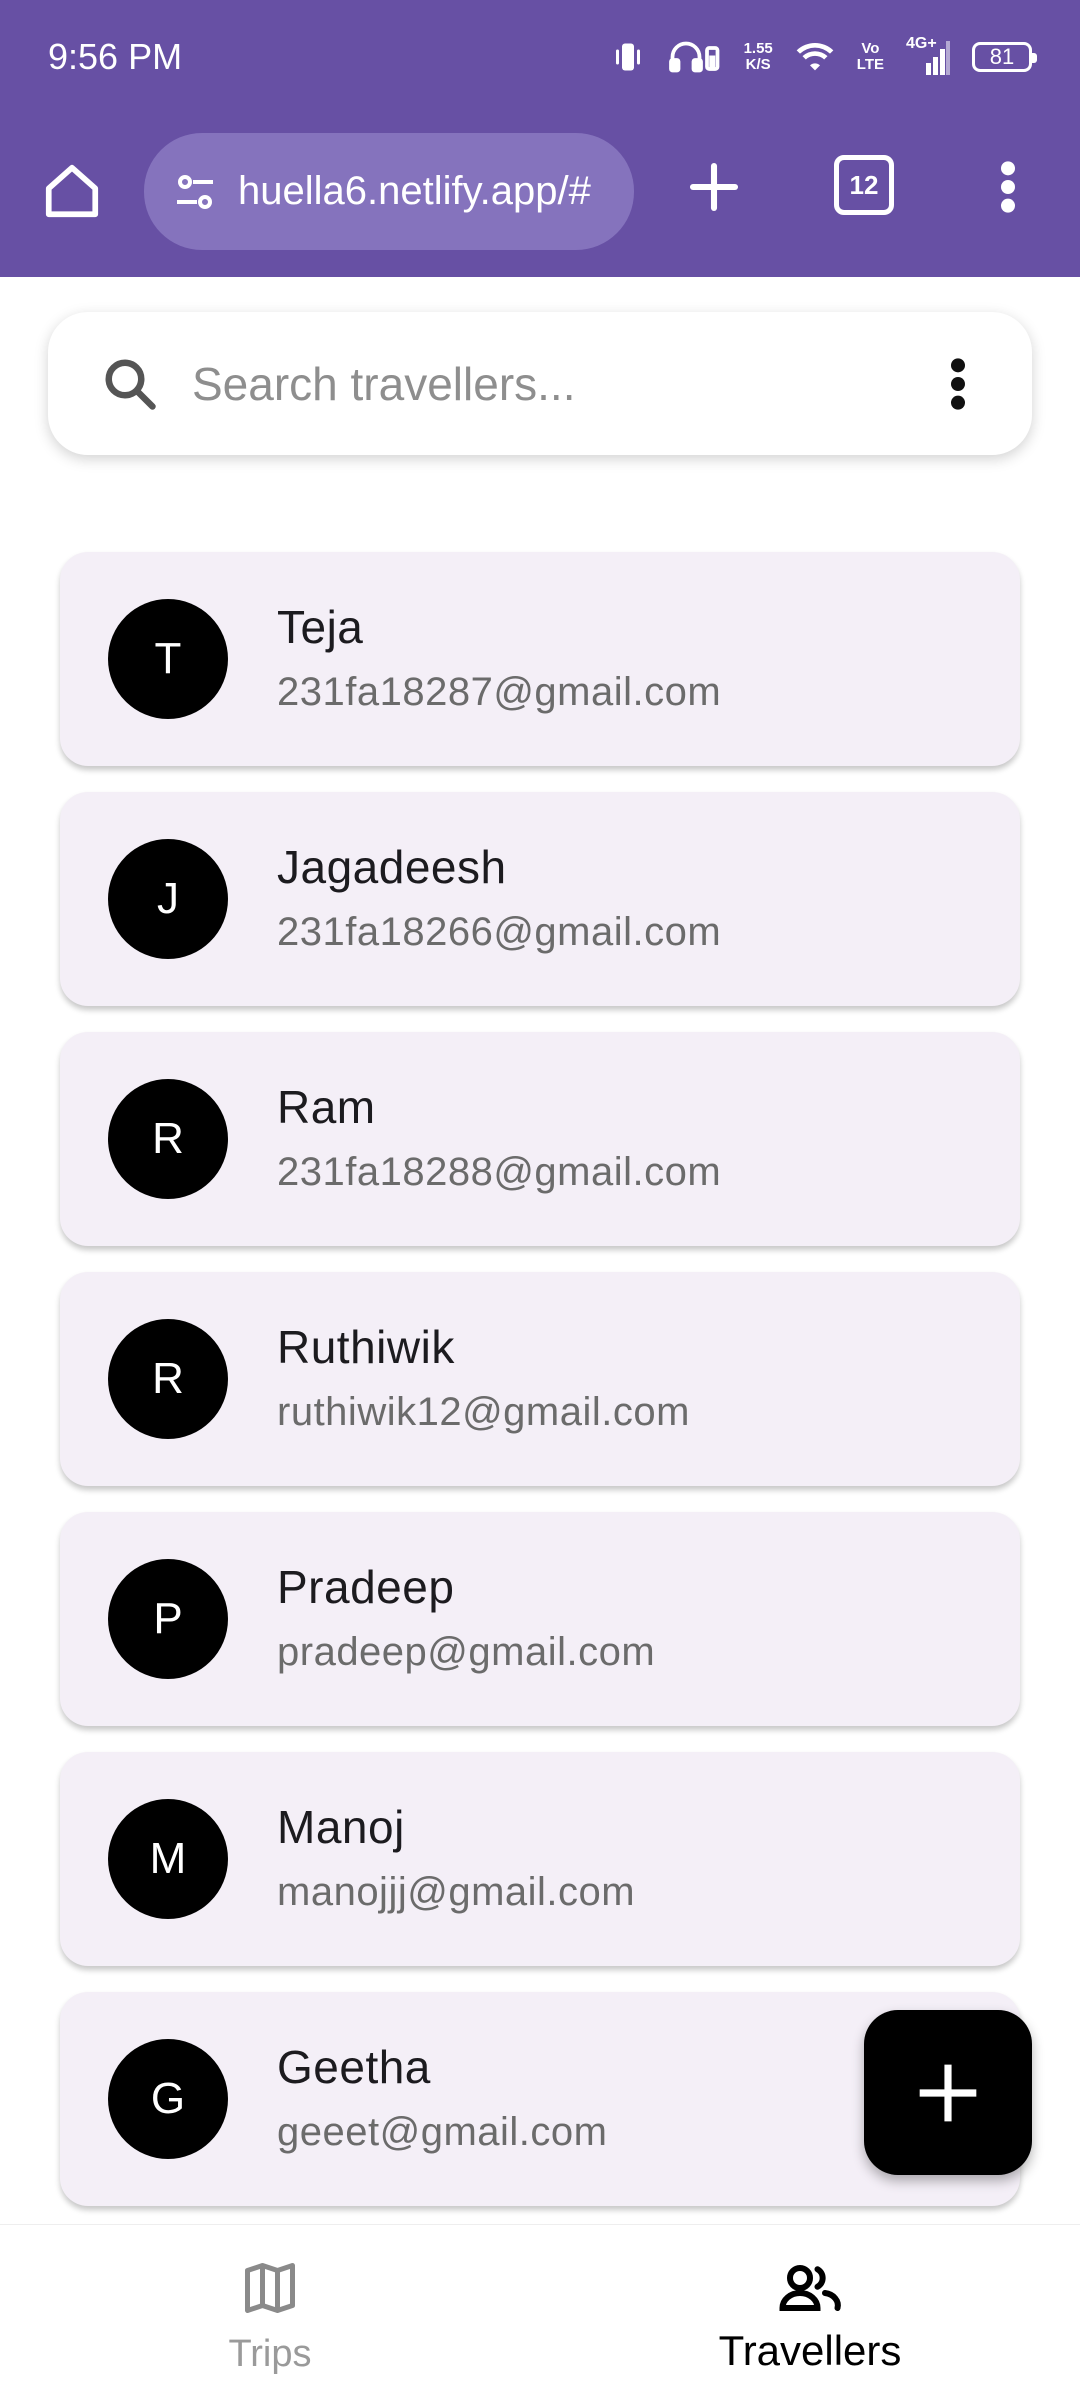 The image size is (1080, 2401). I want to click on nav-label-travellers: Travellers, so click(810, 2350).